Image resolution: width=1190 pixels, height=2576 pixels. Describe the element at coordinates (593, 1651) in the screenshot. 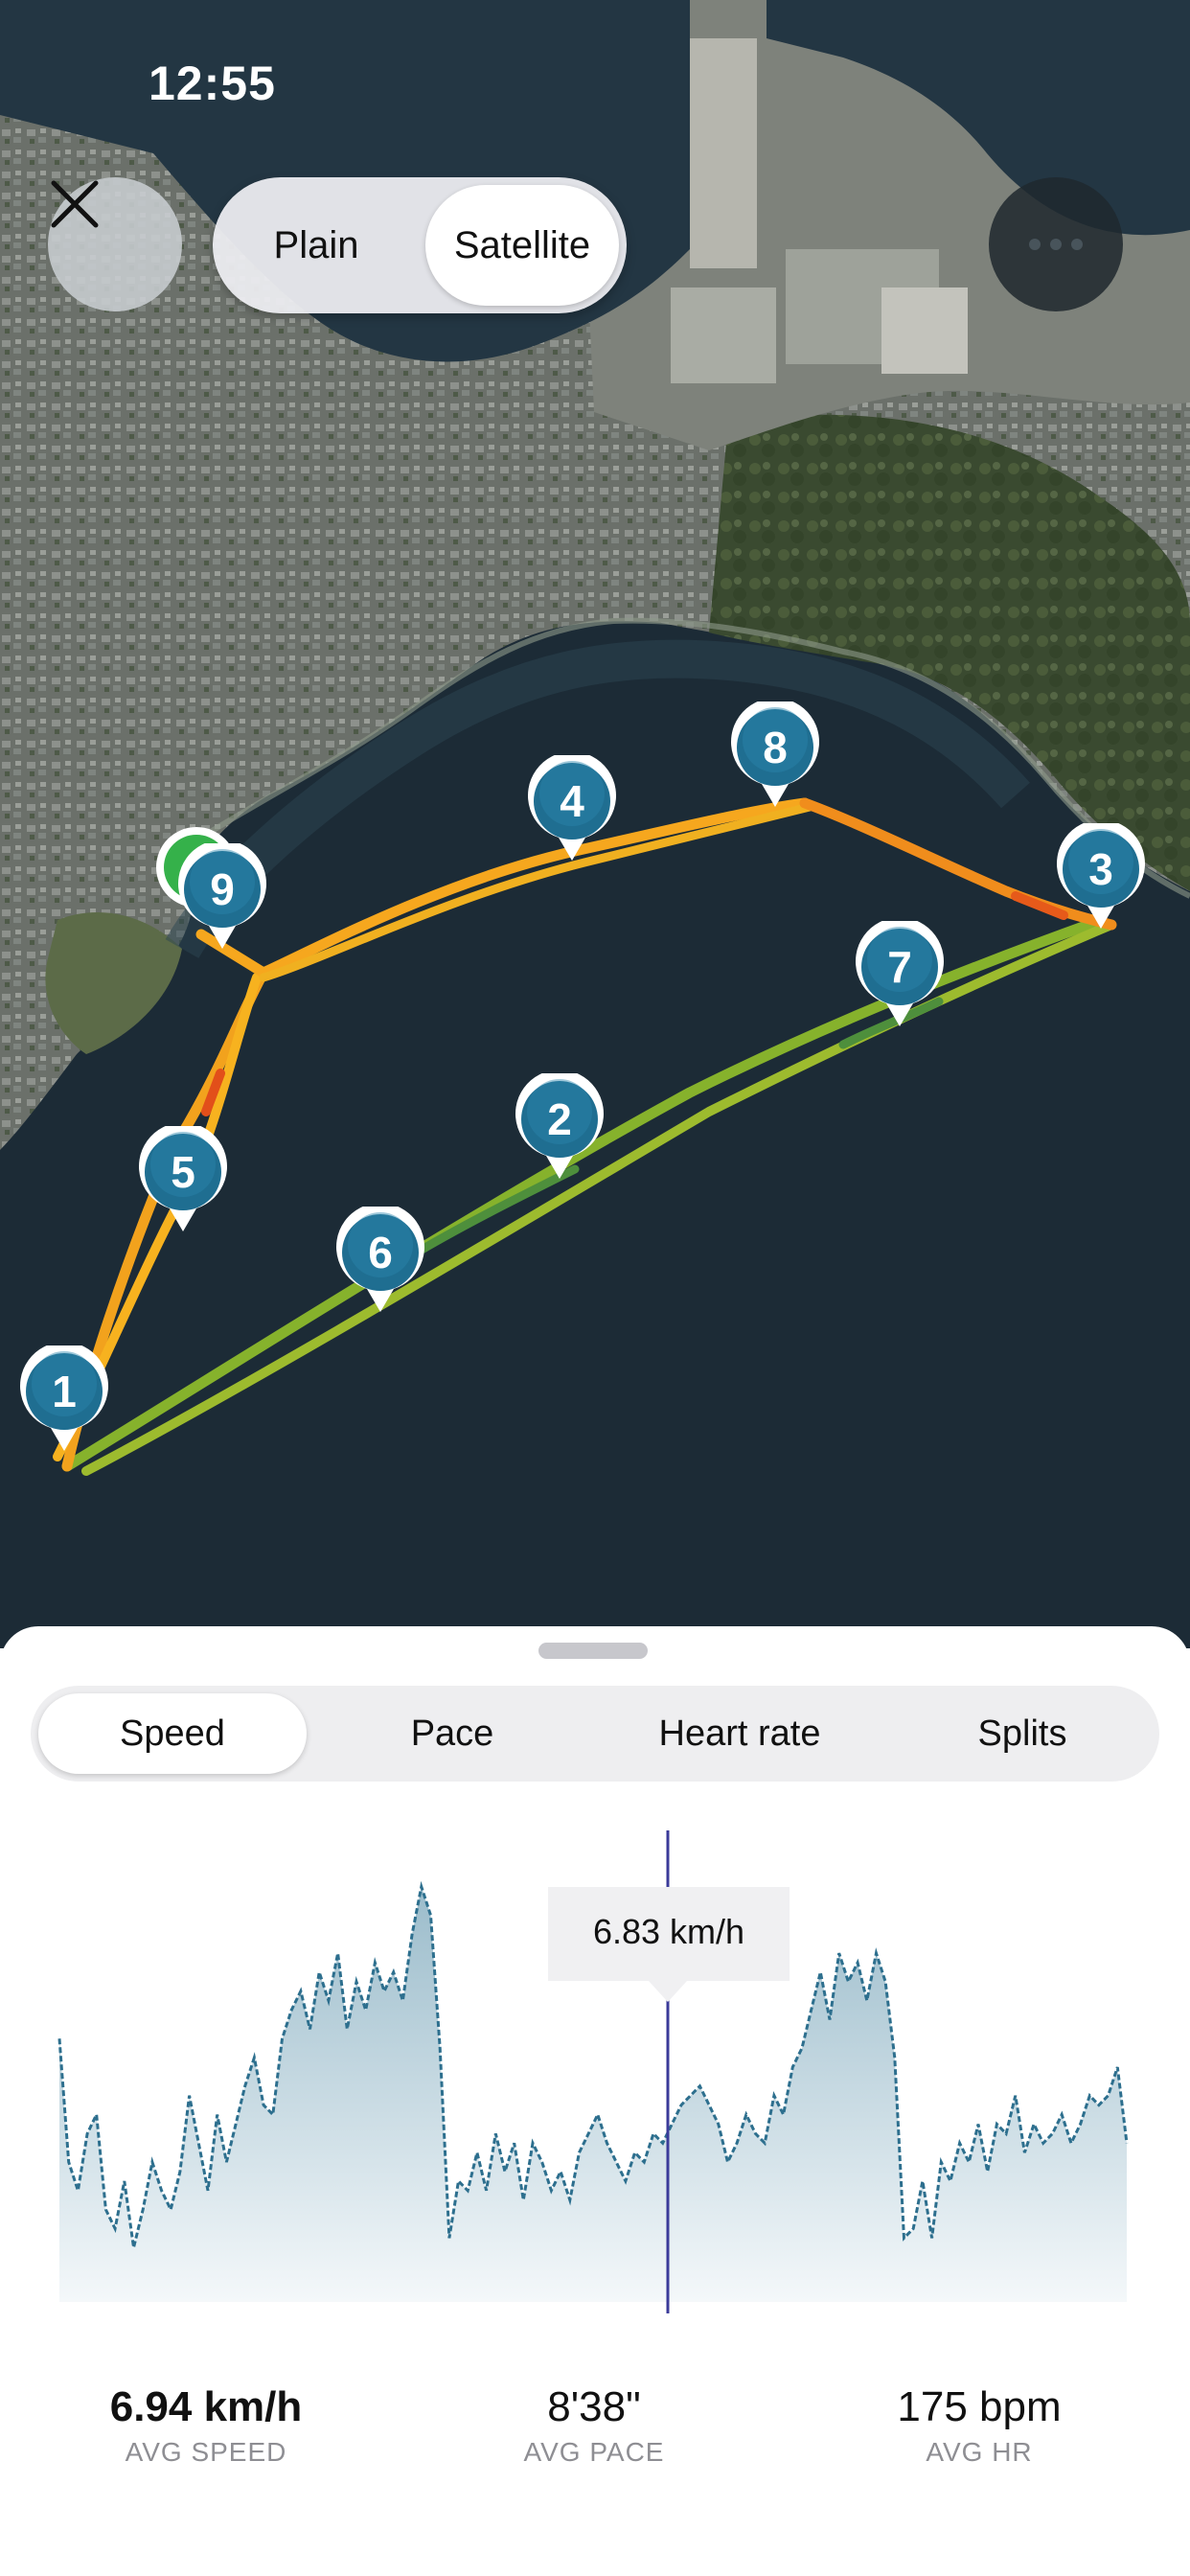

I see `sheet-drag-handle` at that location.